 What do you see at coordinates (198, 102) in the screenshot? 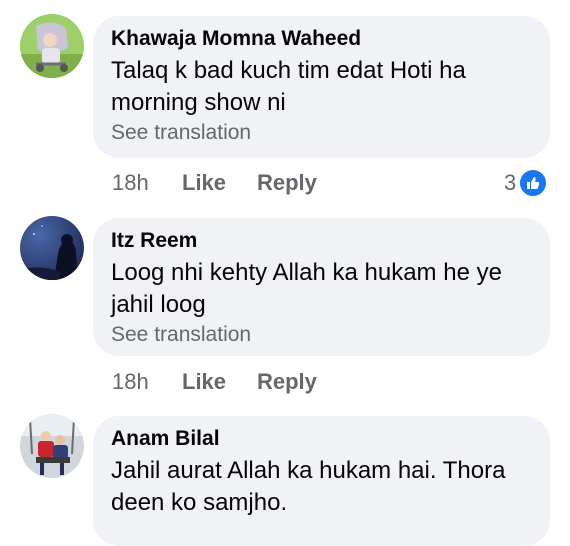
I see `comment-text-line: morning show ni` at bounding box center [198, 102].